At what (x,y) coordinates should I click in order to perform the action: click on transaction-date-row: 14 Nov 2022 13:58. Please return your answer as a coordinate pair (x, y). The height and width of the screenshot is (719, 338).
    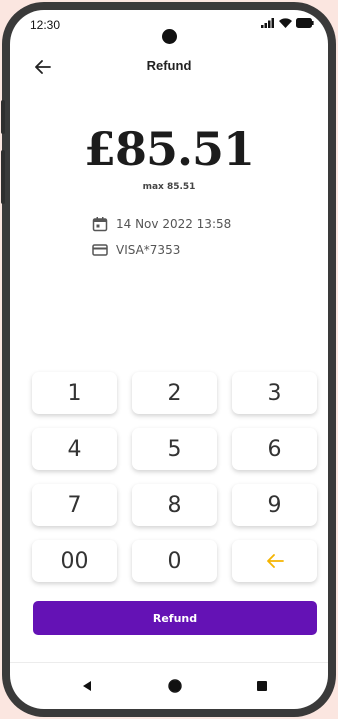
    Looking at the image, I should click on (161, 224).